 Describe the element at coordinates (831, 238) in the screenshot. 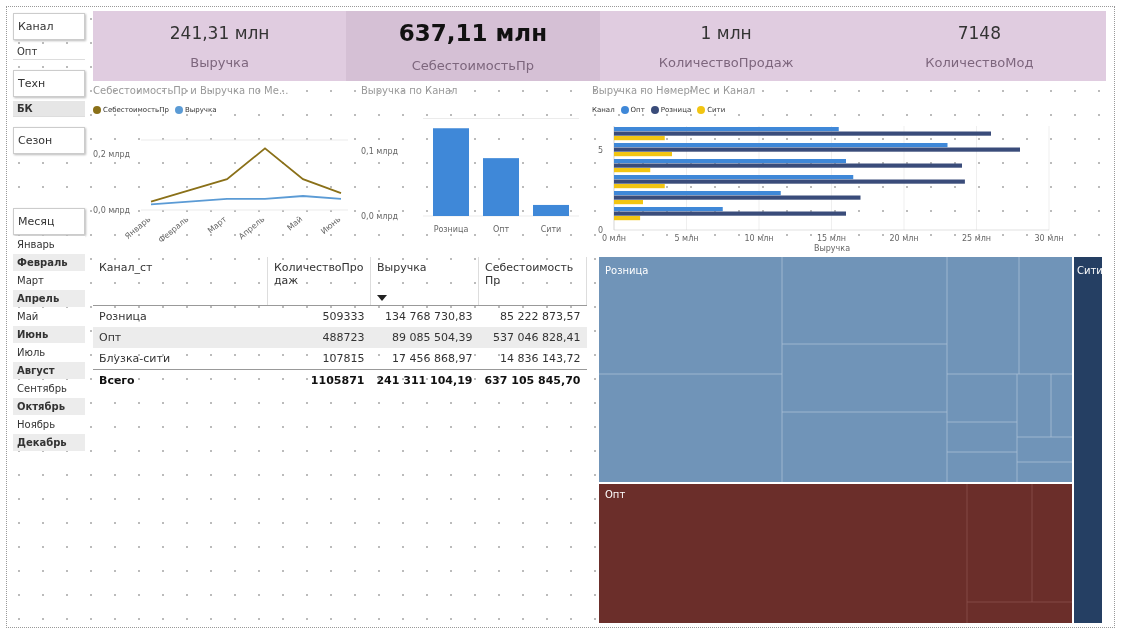

I see `axis-label: 15 млн` at that location.